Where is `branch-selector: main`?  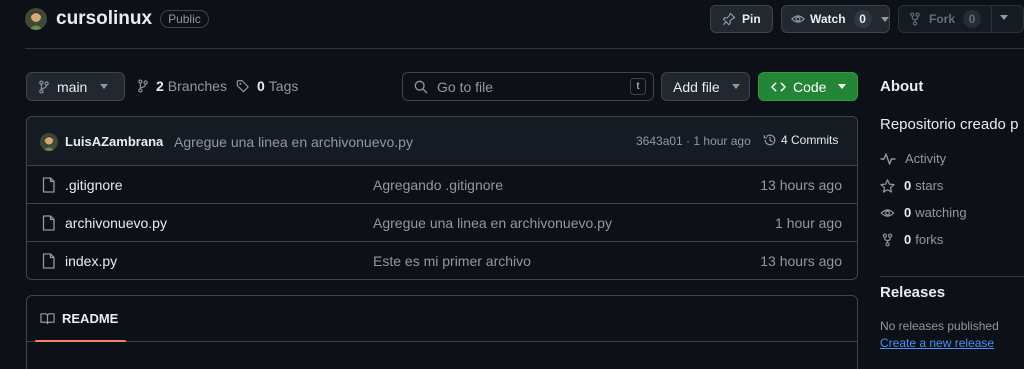 branch-selector: main is located at coordinates (75, 86).